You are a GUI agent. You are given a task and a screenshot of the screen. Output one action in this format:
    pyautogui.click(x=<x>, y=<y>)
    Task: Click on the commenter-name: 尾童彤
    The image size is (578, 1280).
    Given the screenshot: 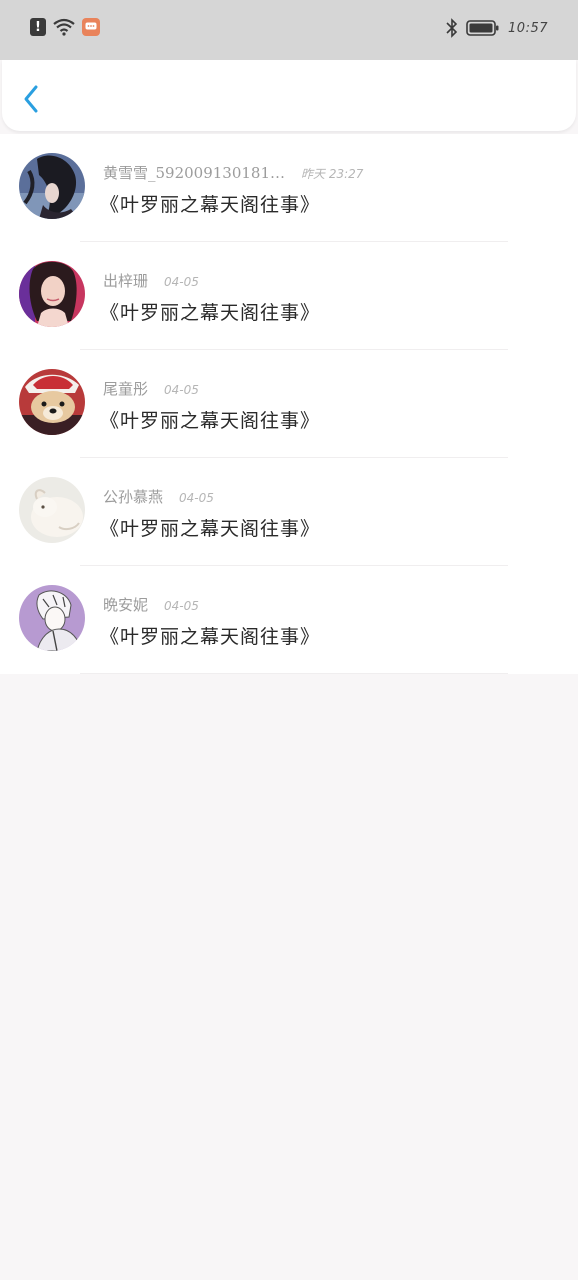 What is the action you would take?
    pyautogui.click(x=125, y=388)
    